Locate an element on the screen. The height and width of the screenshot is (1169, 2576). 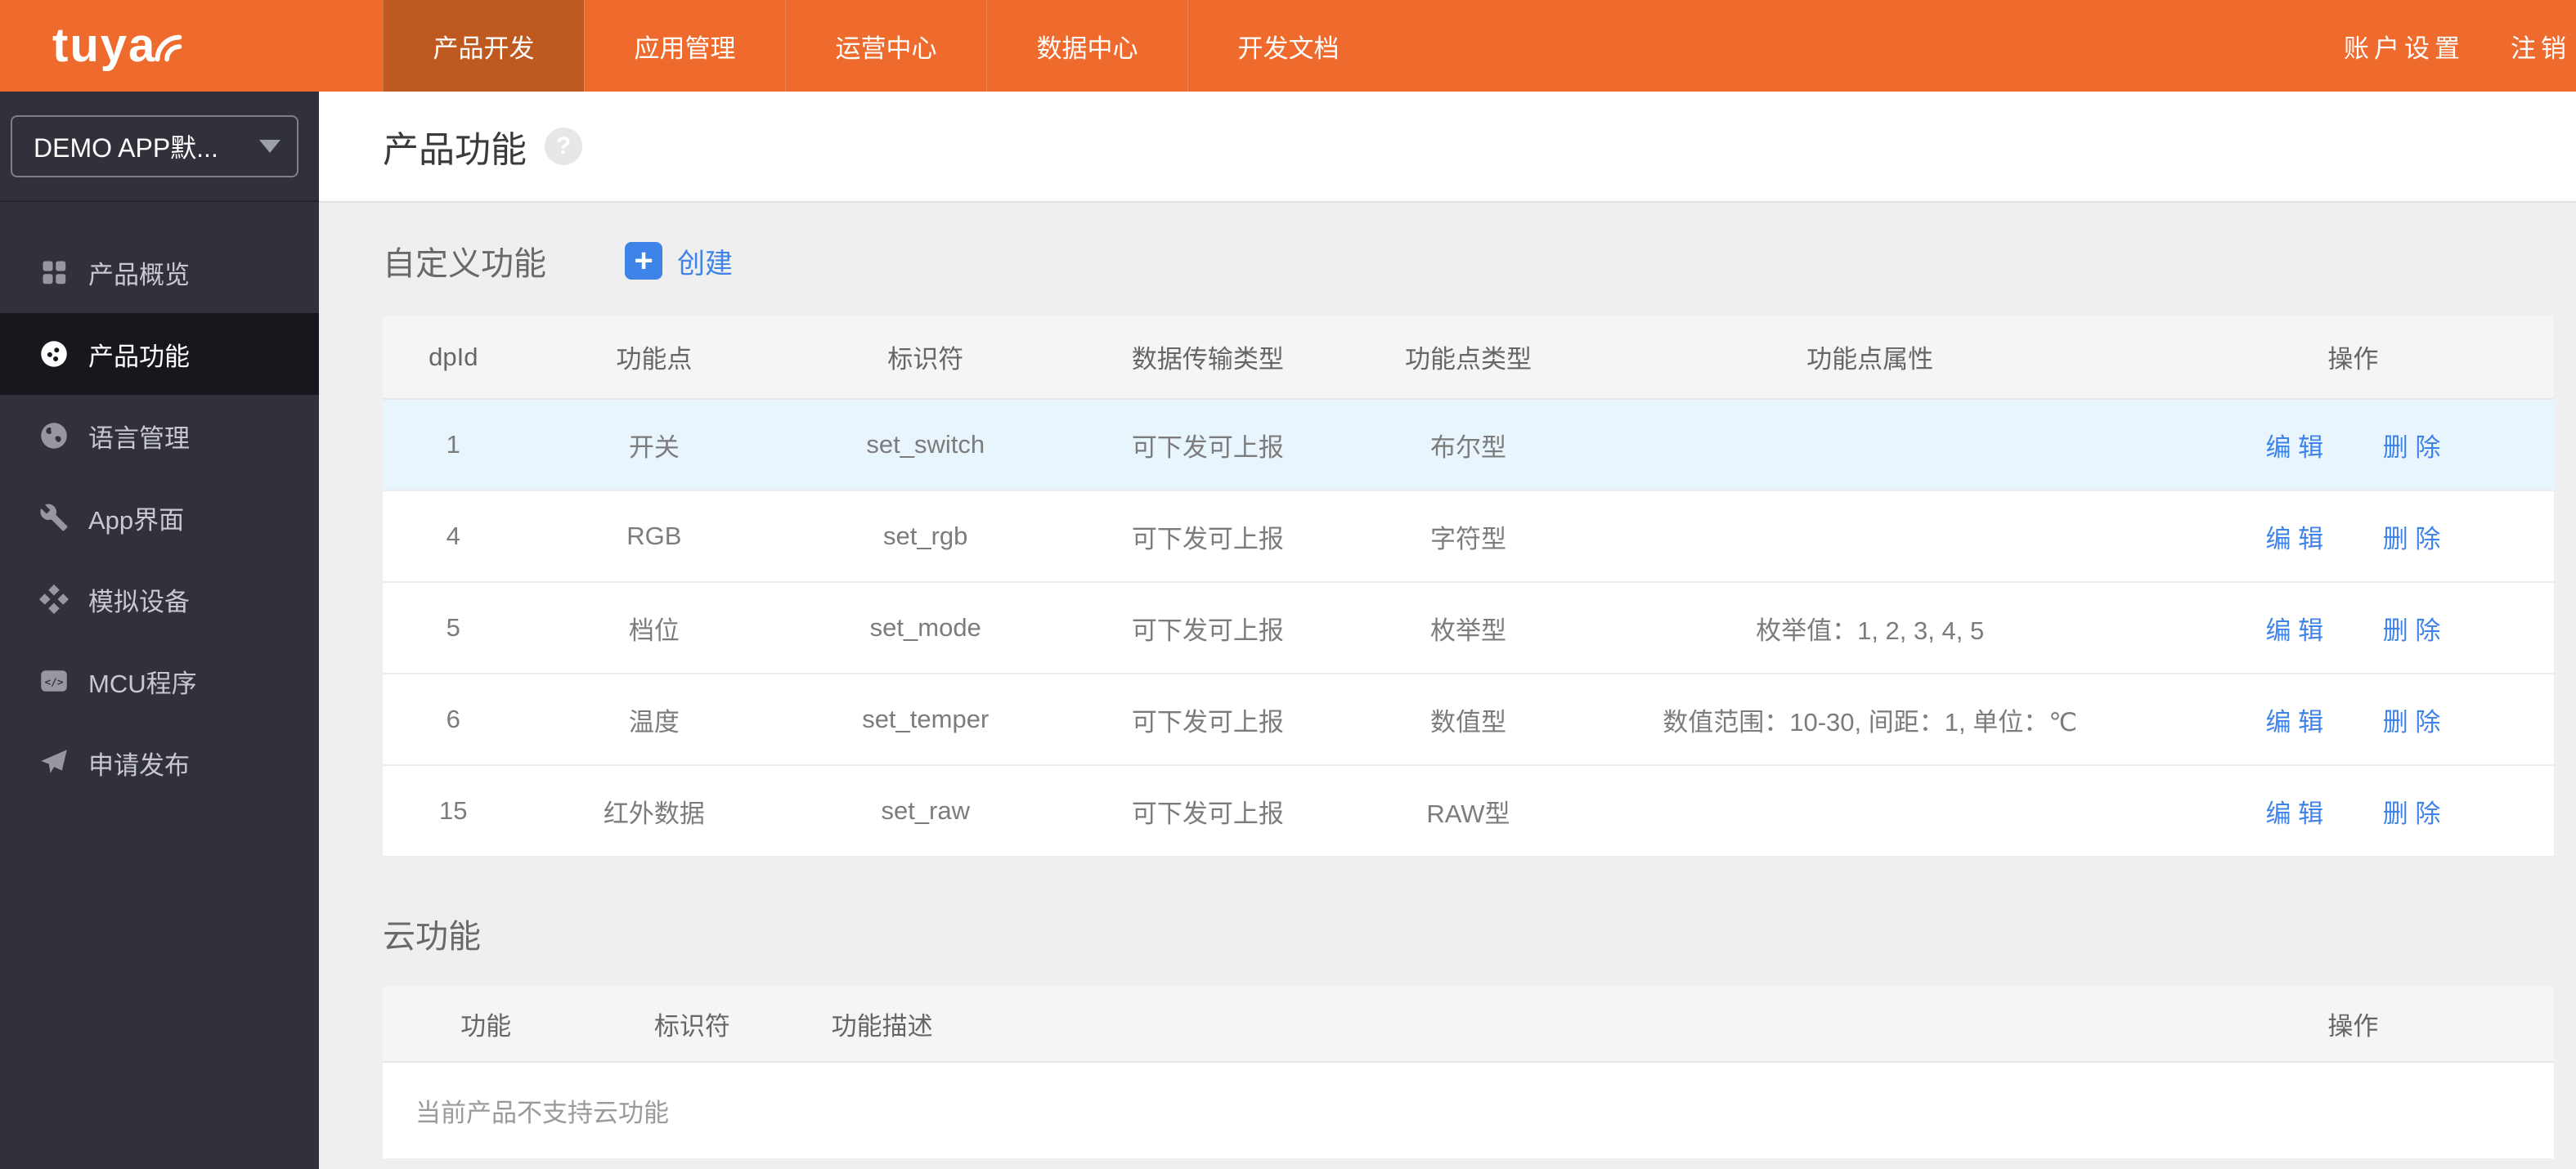
tab-app-management: 应用管理 is located at coordinates (684, 46).